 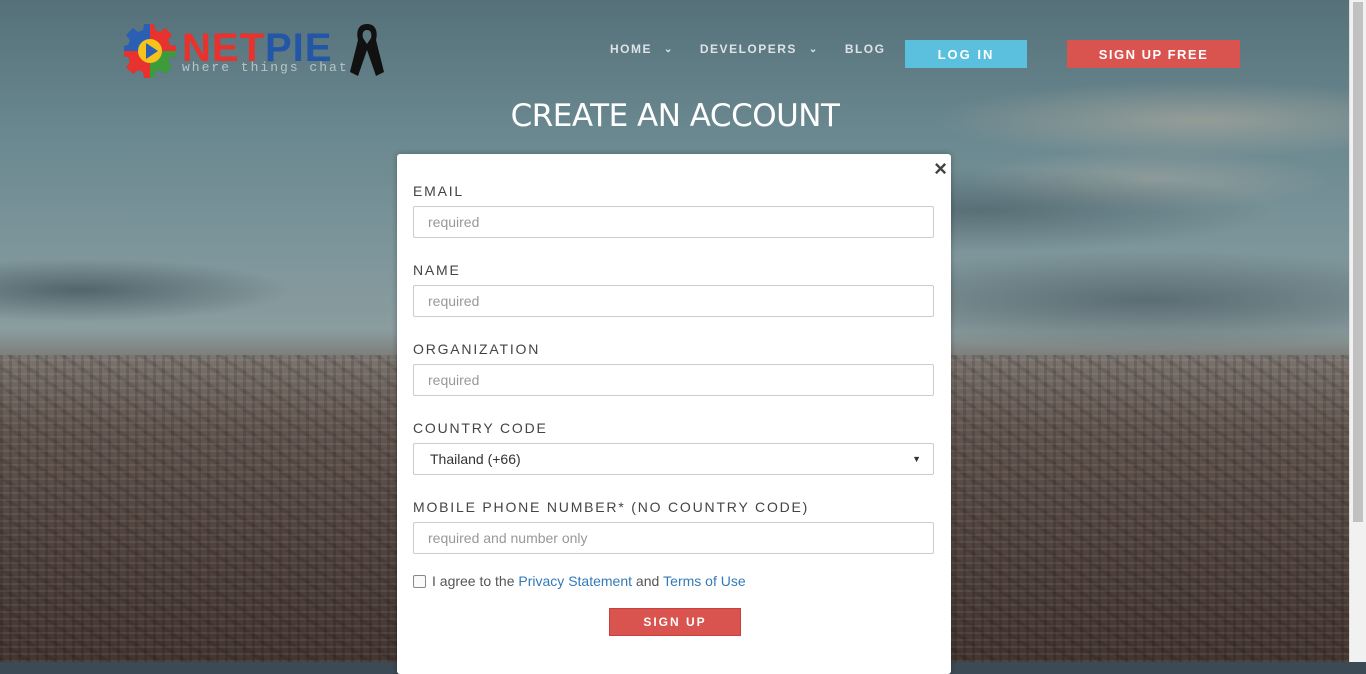 I want to click on mobile-label: MOBILE PHONE NUMBER* (NO COUNTRY CODE), so click(x=611, y=507).